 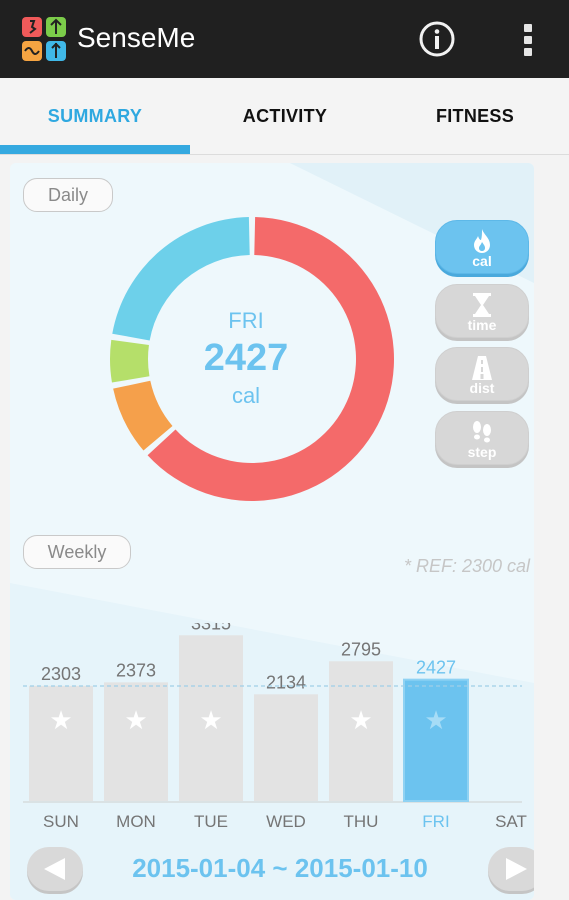 I want to click on arrow-right-icon, so click(x=516, y=869).